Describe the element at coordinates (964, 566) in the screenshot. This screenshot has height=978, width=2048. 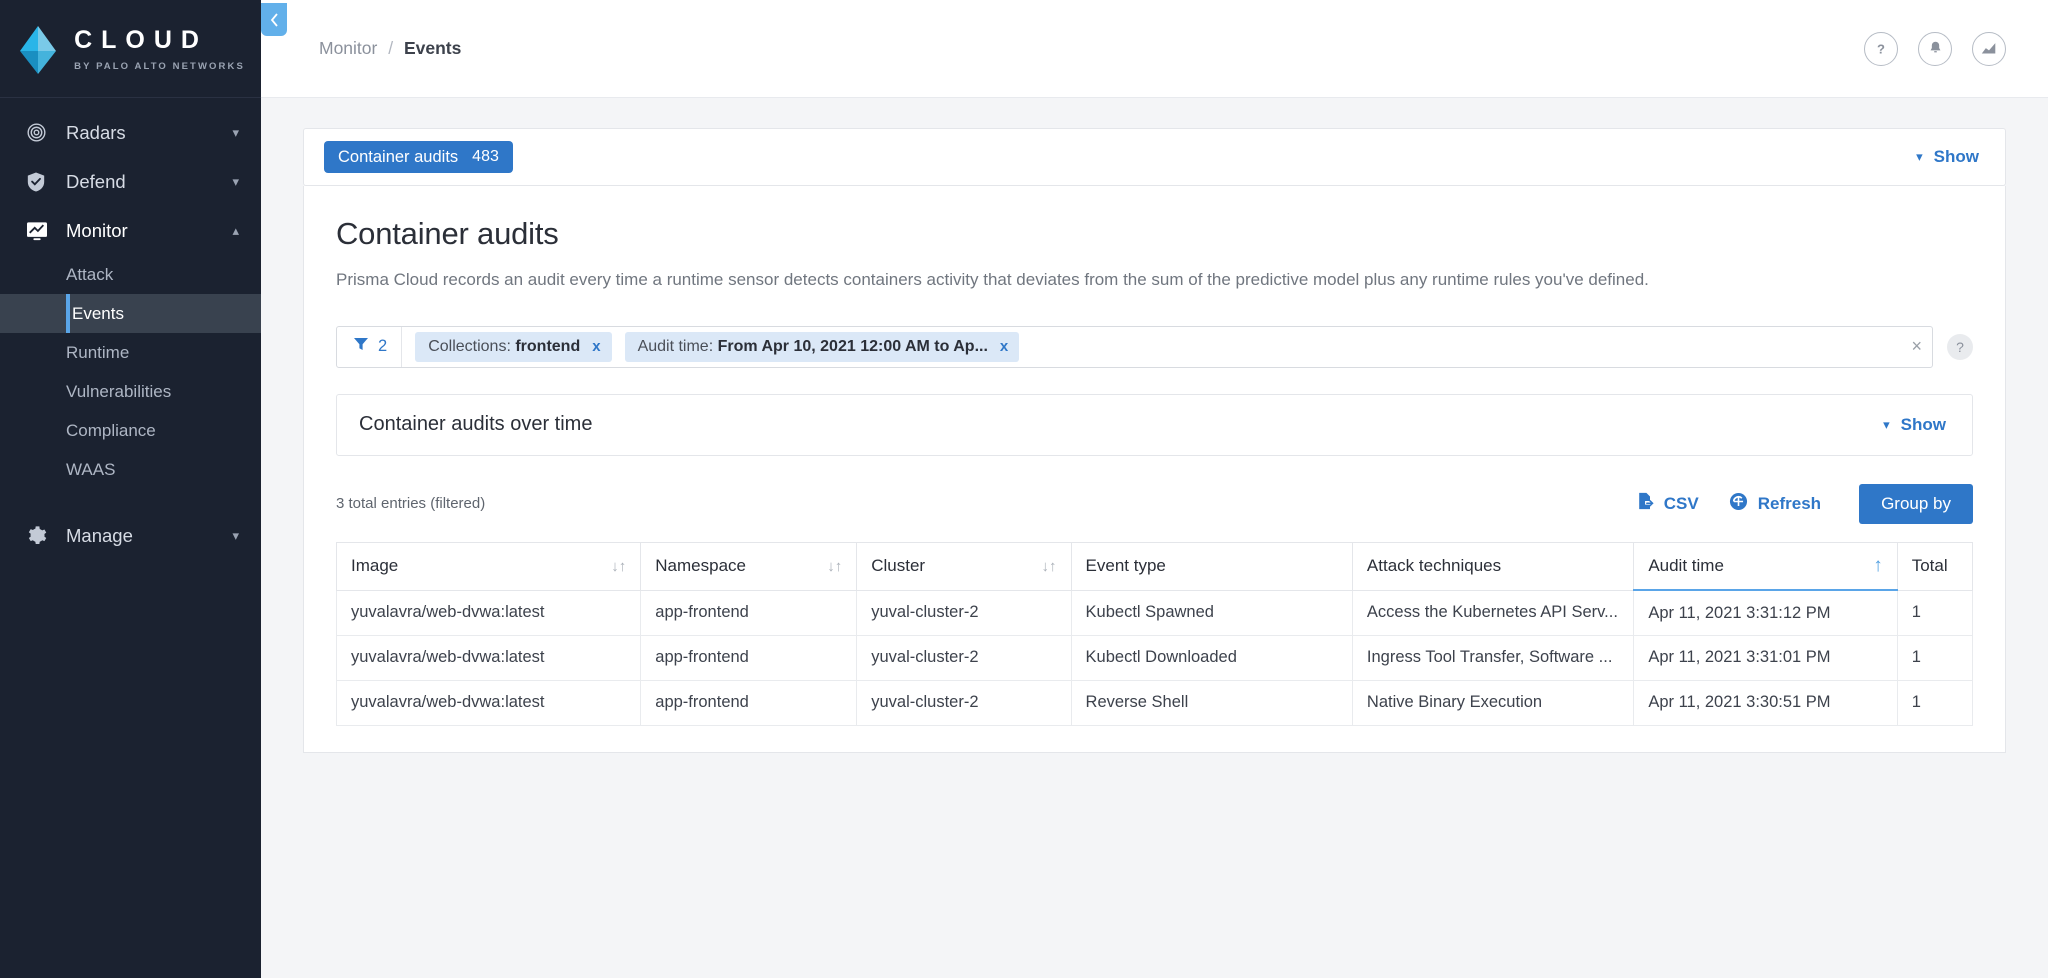
I see `column-header-cluster: Cluster ↓↑` at that location.